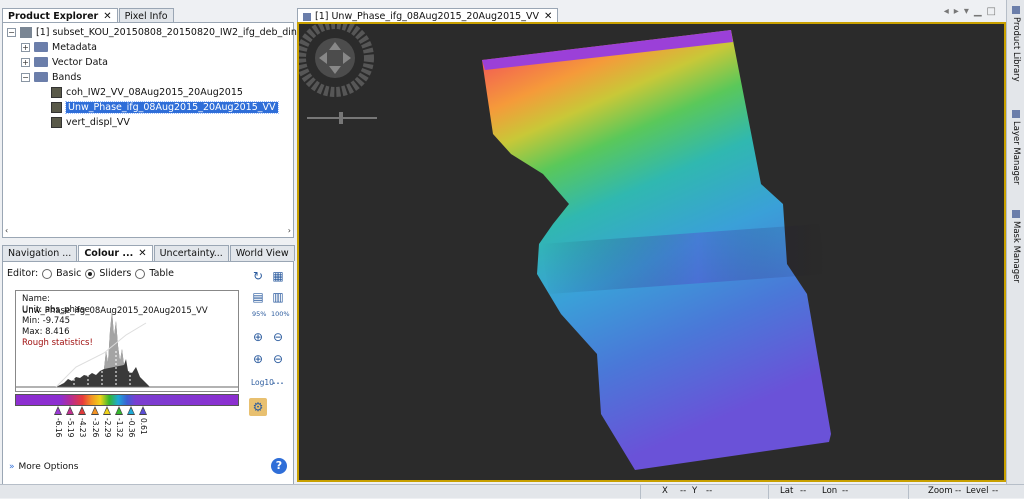  What do you see at coordinates (46, 332) in the screenshot?
I see `band-max: Max: 8.416` at bounding box center [46, 332].